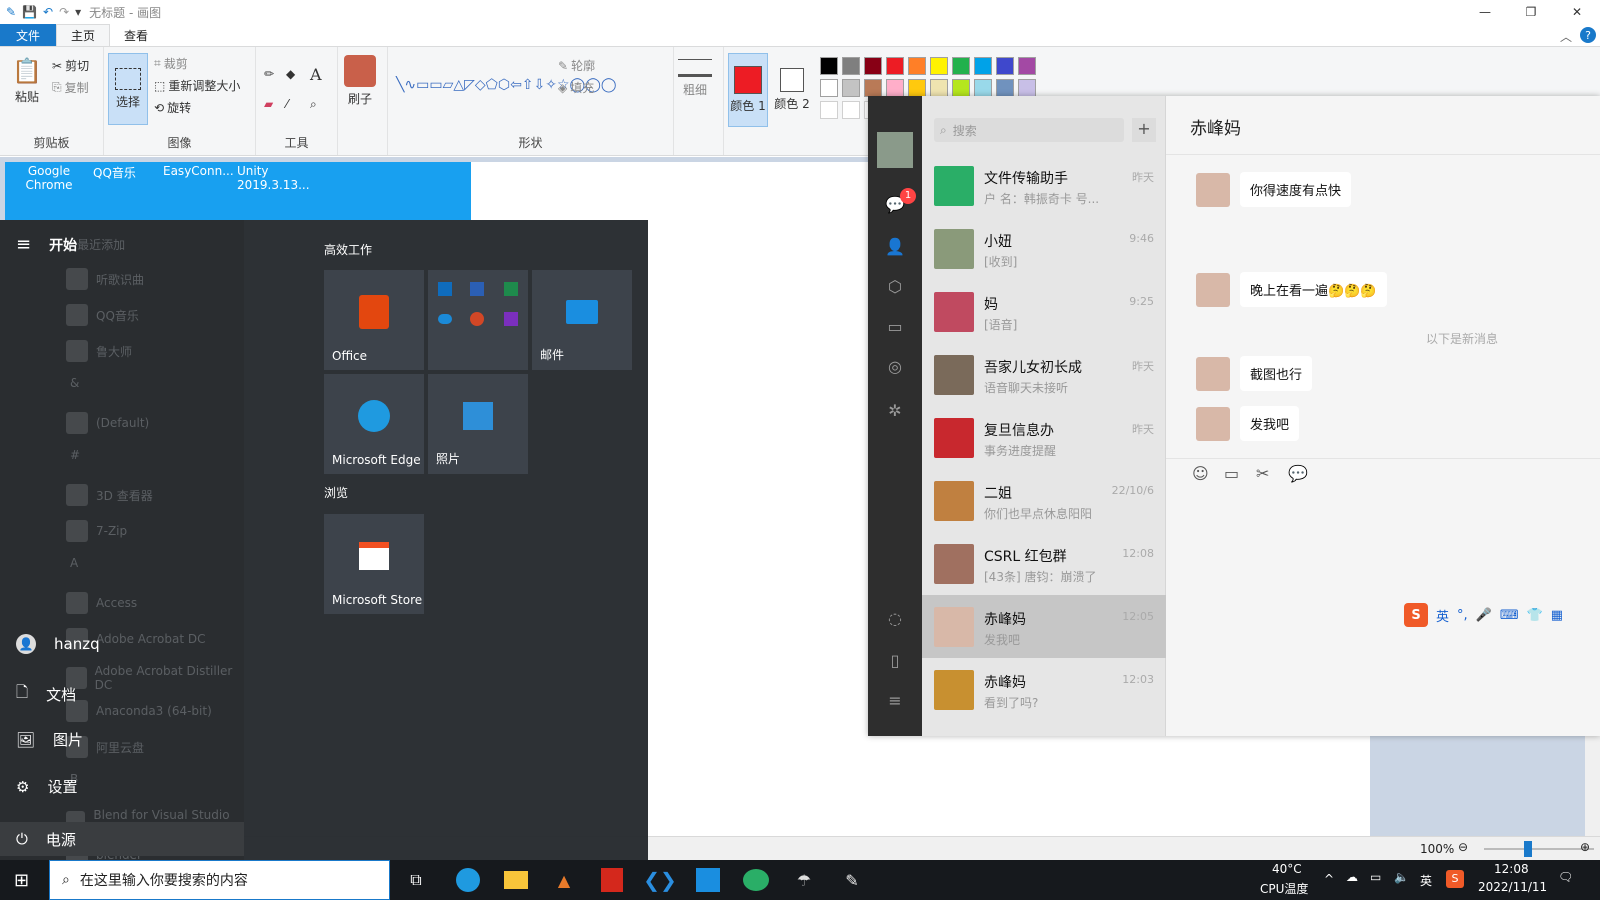 The width and height of the screenshot is (1600, 900). Describe the element at coordinates (1592, 786) in the screenshot. I see `vertical-scrollbar` at that location.